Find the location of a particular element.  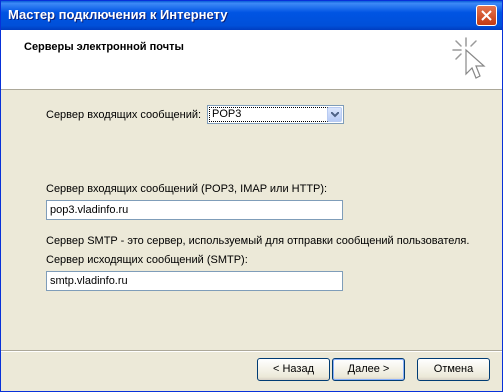

cancel-button-label: Отмена is located at coordinates (453, 369).